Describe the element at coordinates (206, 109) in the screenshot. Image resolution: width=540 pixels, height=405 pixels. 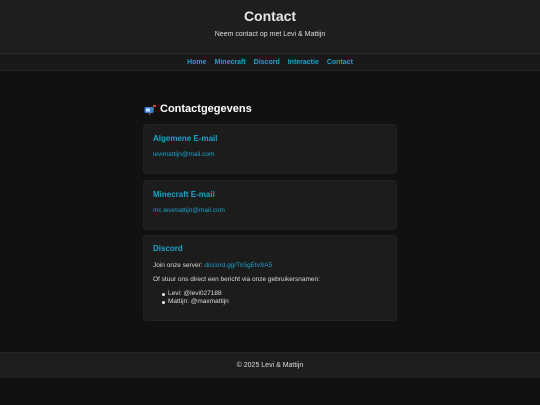
I see `section-title: Contactgegevens` at that location.